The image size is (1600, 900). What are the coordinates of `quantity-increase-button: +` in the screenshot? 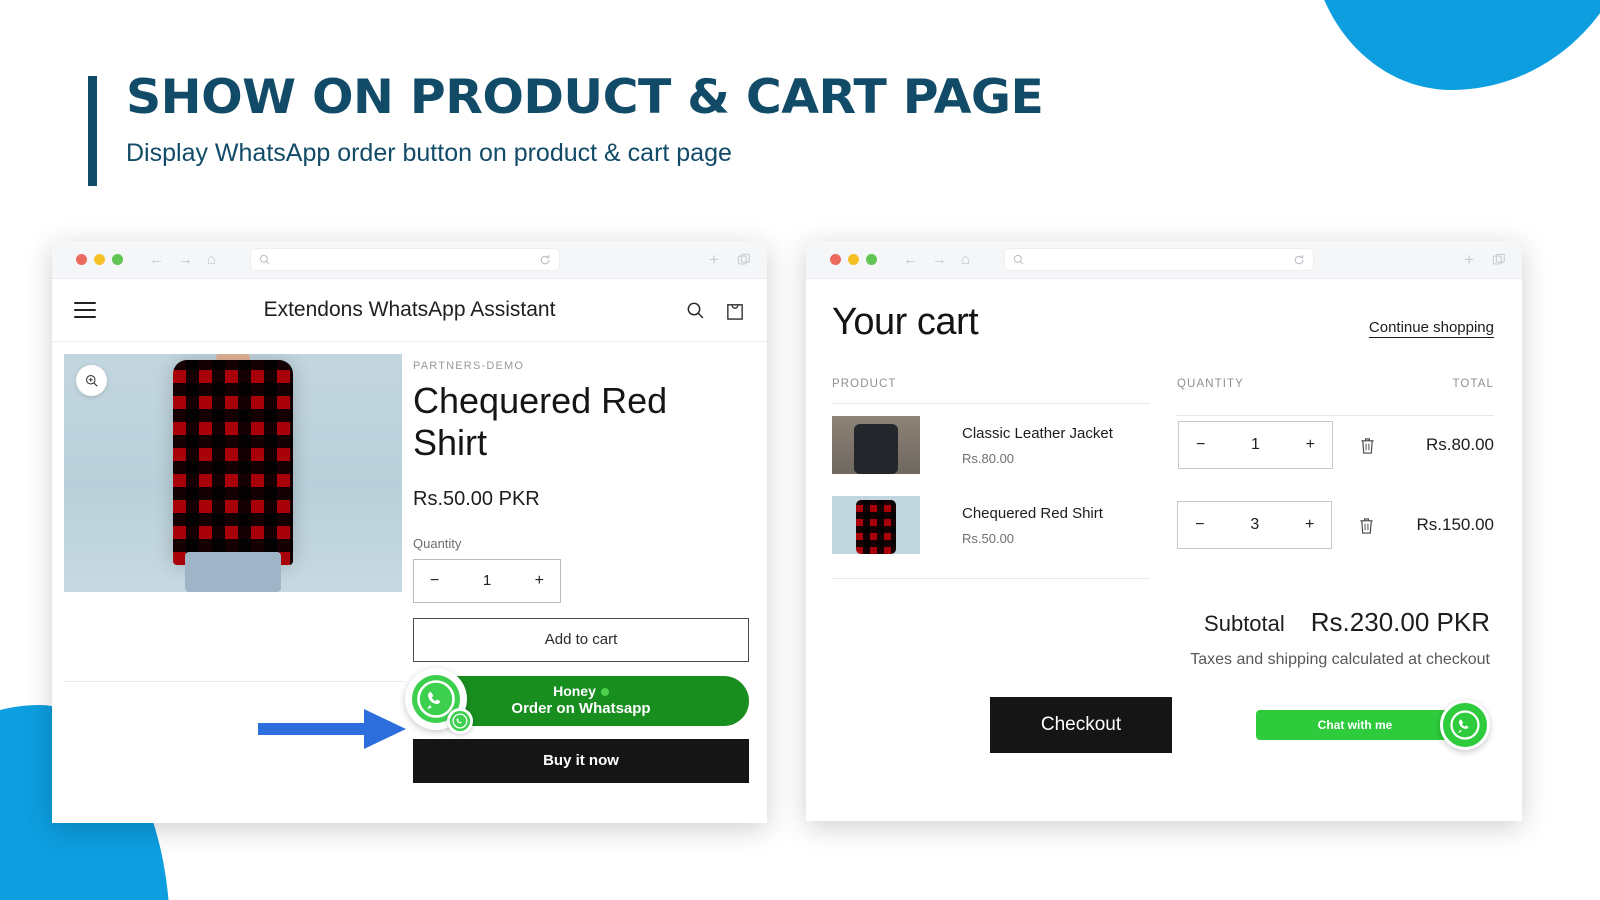 It's located at (539, 581).